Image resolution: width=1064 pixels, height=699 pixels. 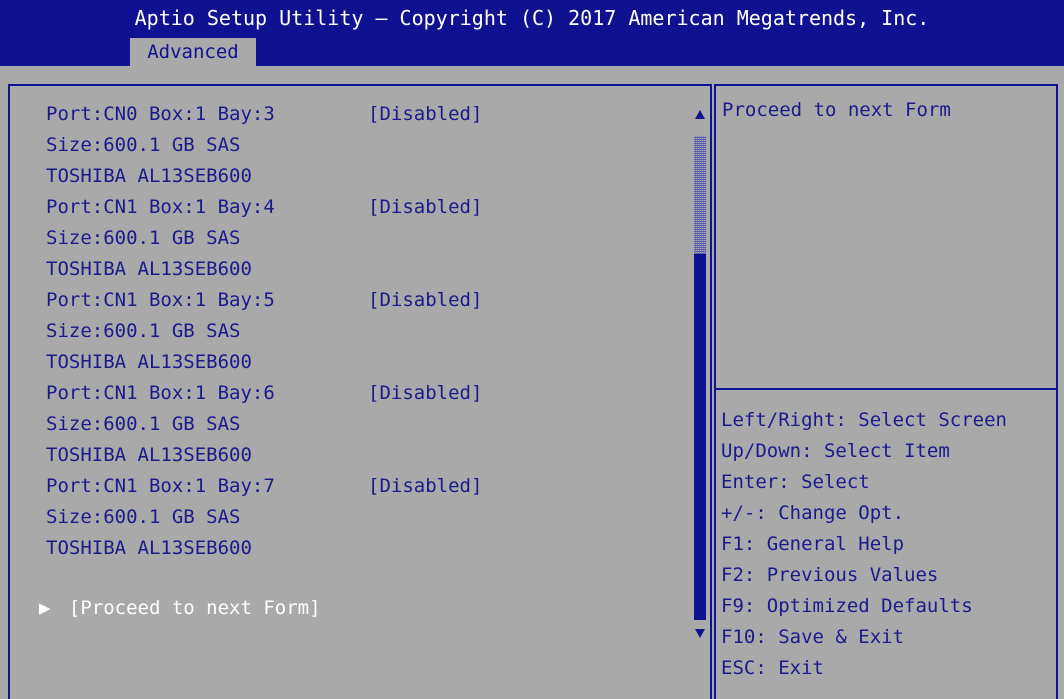 I want to click on key-hint: F2: Previous Values, so click(x=830, y=575).